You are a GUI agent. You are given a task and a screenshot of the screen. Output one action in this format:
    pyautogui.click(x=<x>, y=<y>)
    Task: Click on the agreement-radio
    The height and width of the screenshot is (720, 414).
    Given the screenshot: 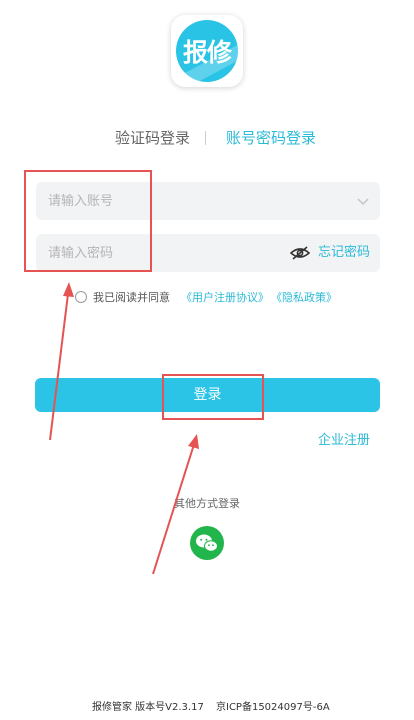 What is the action you would take?
    pyautogui.click(x=81, y=297)
    